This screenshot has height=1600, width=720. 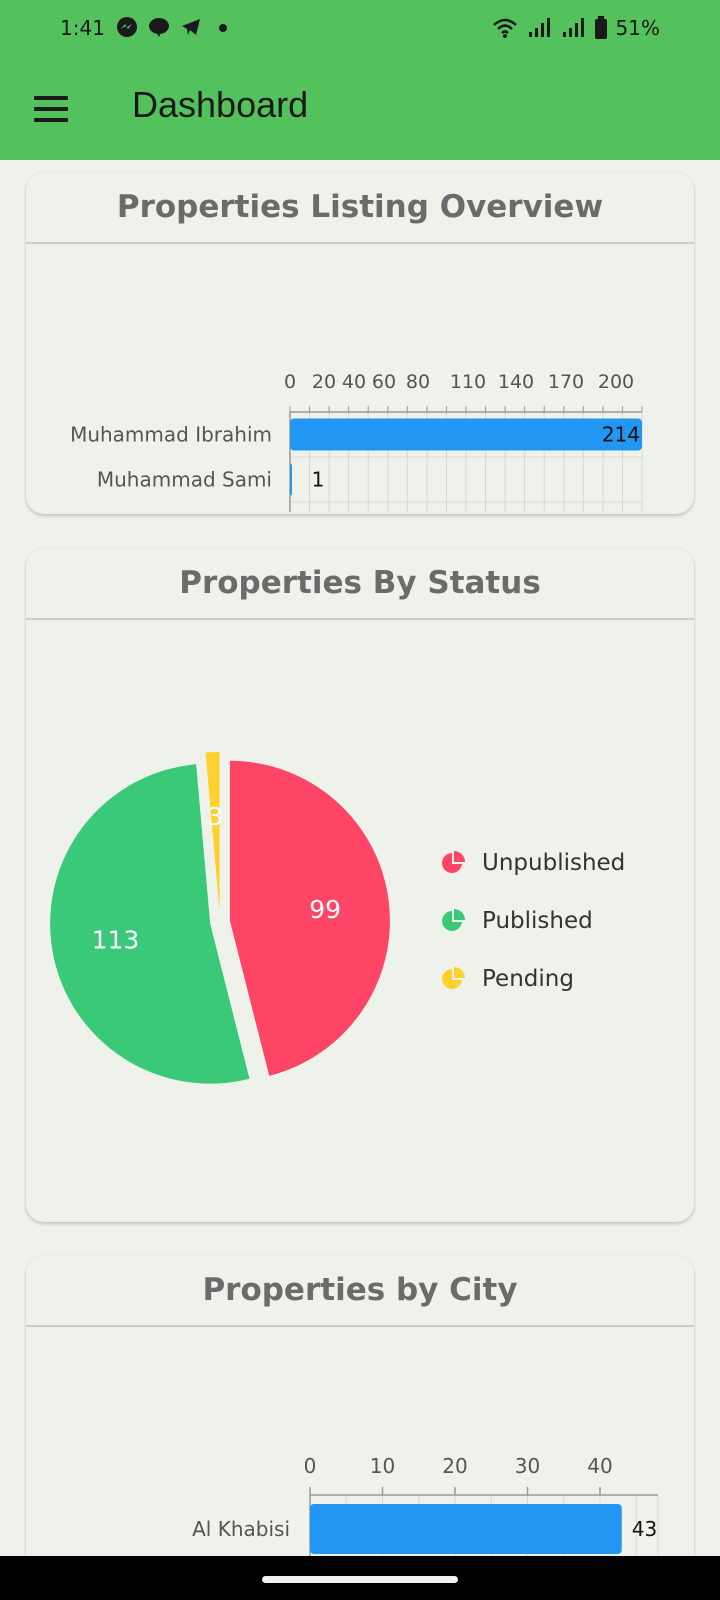 What do you see at coordinates (566, 382) in the screenshot?
I see `x-tick-label: 170` at bounding box center [566, 382].